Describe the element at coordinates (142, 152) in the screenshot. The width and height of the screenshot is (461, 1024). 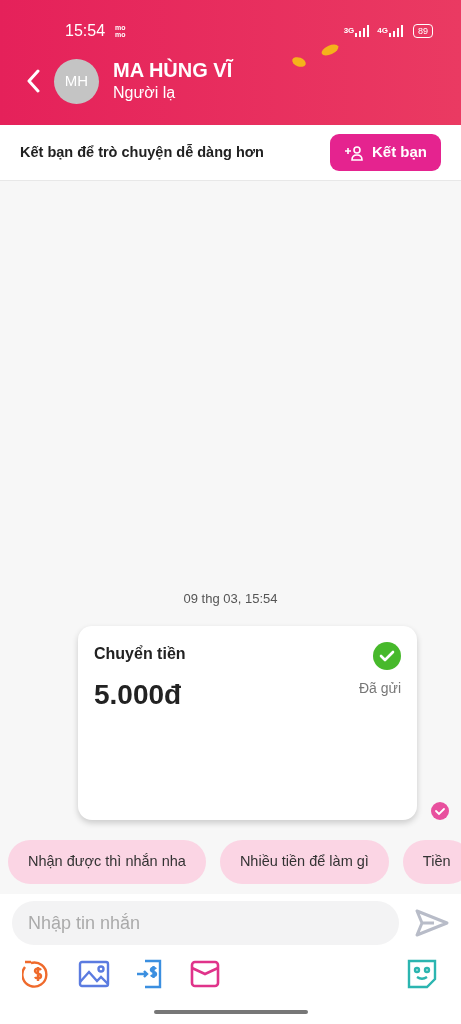
I see `friend-prompt: Kết bạn để trò chuyện dễ dàng hơn` at that location.